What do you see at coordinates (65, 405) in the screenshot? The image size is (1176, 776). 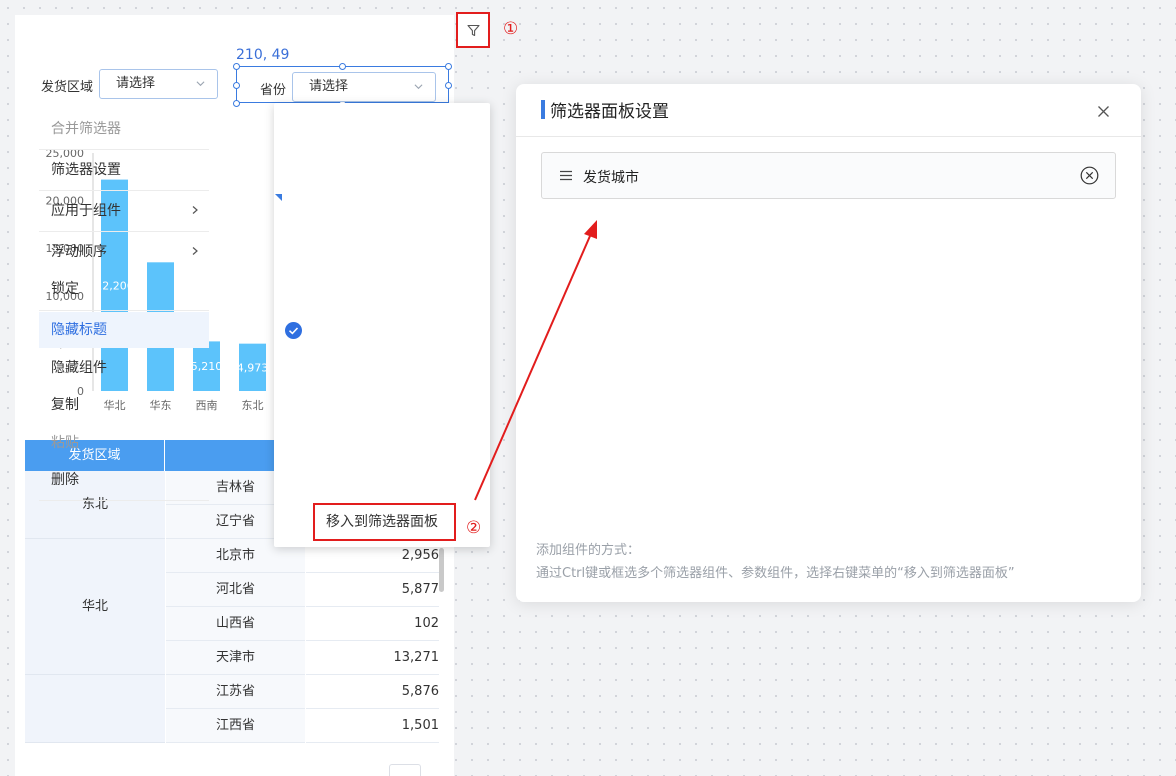 I see `menu-item-label: 复制` at bounding box center [65, 405].